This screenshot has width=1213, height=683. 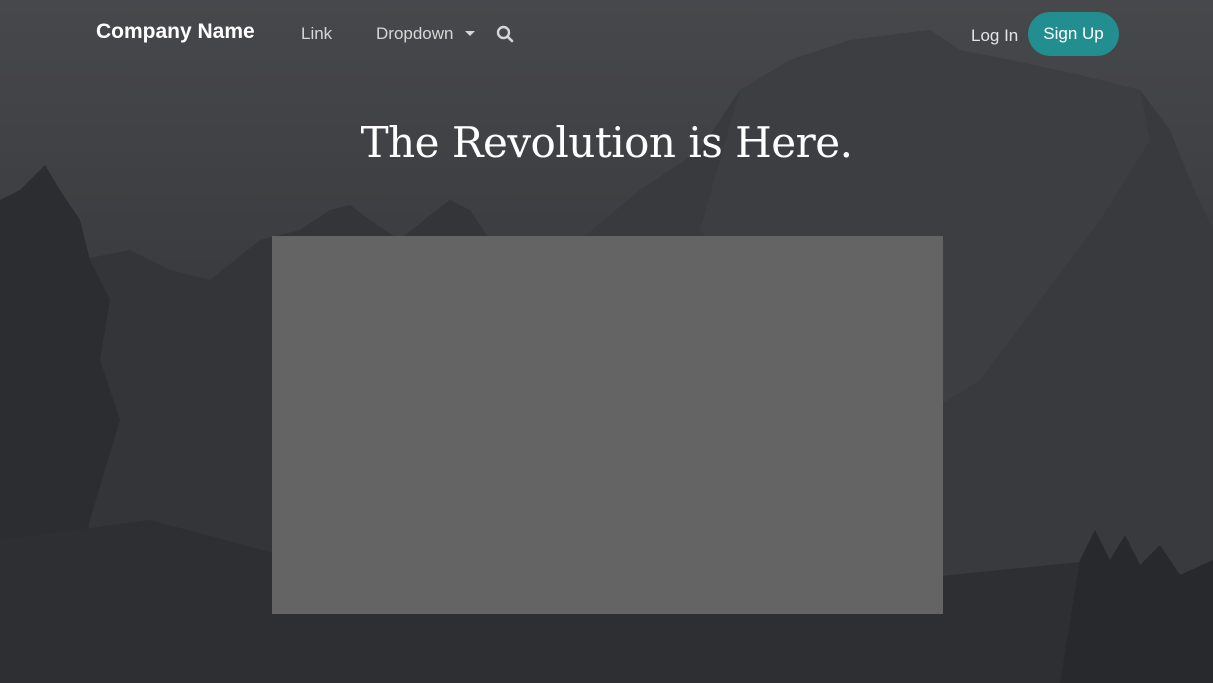 What do you see at coordinates (606, 142) in the screenshot?
I see `hero-headline: The Revolution is Here.` at bounding box center [606, 142].